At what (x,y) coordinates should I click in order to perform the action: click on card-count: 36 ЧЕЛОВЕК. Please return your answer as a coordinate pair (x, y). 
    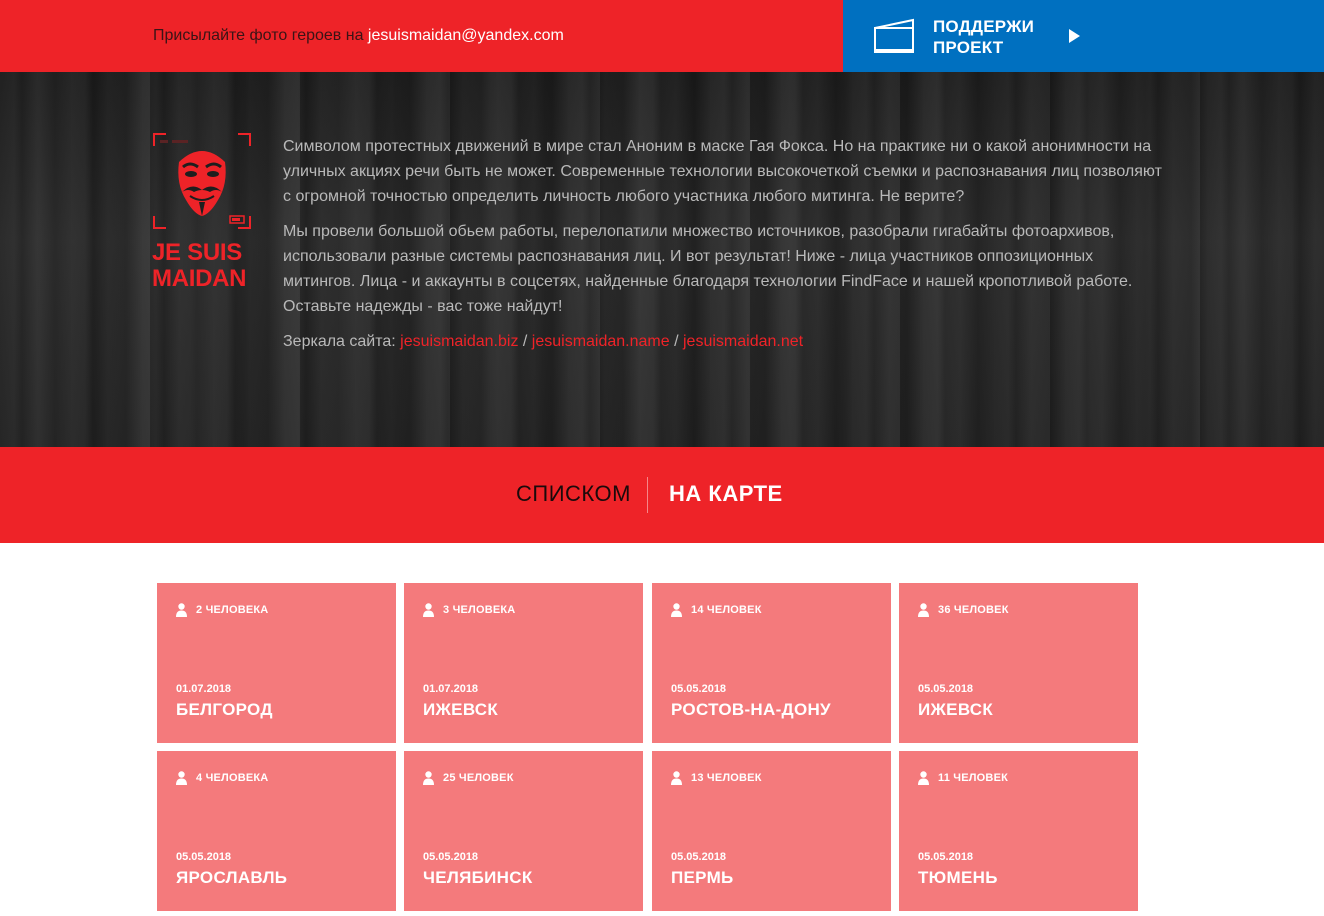
    Looking at the image, I should click on (963, 610).